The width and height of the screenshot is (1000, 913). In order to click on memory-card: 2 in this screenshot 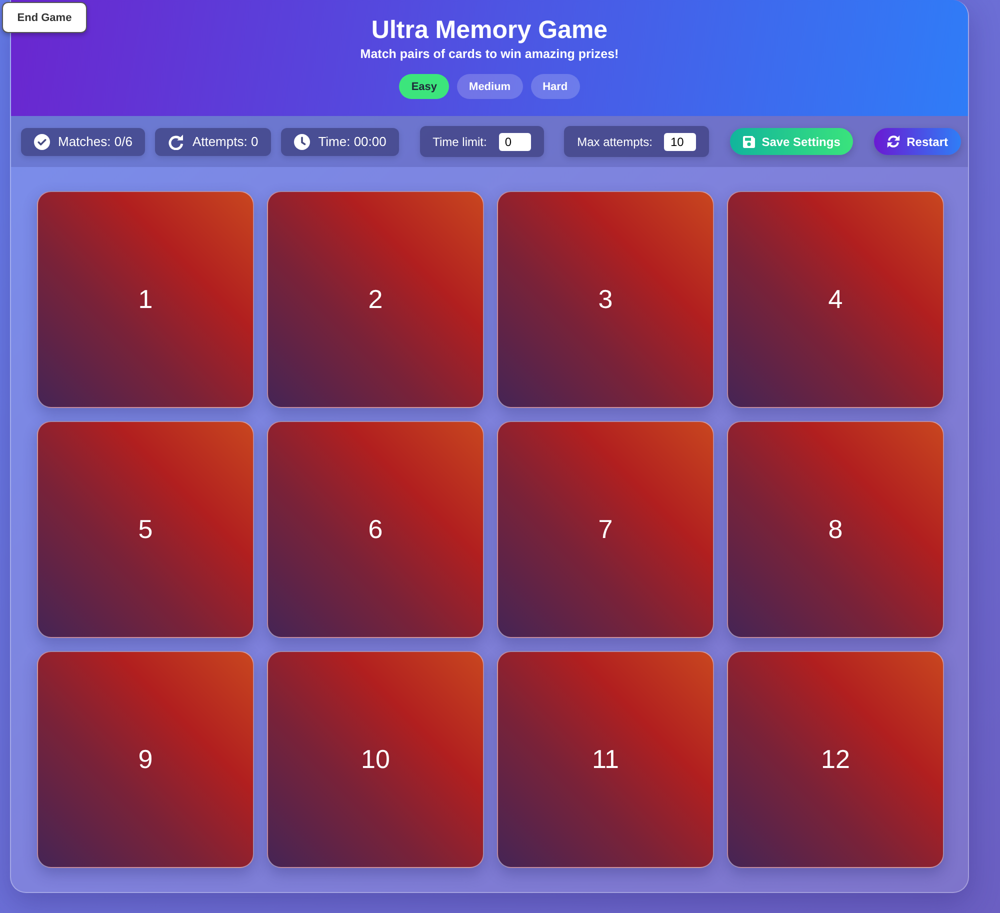, I will do `click(375, 299)`.